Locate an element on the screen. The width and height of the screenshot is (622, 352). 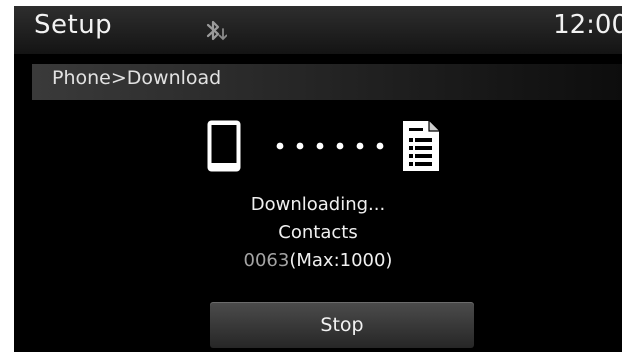
bluetooth-download-icon is located at coordinates (216, 30).